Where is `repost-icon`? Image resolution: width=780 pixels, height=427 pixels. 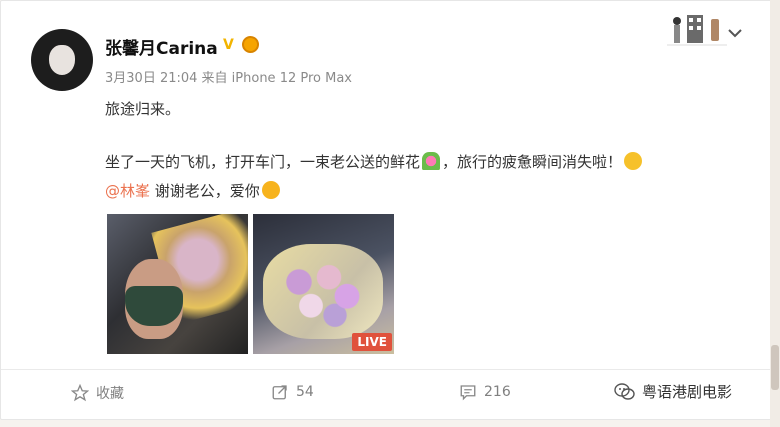
repost-icon is located at coordinates (279, 392).